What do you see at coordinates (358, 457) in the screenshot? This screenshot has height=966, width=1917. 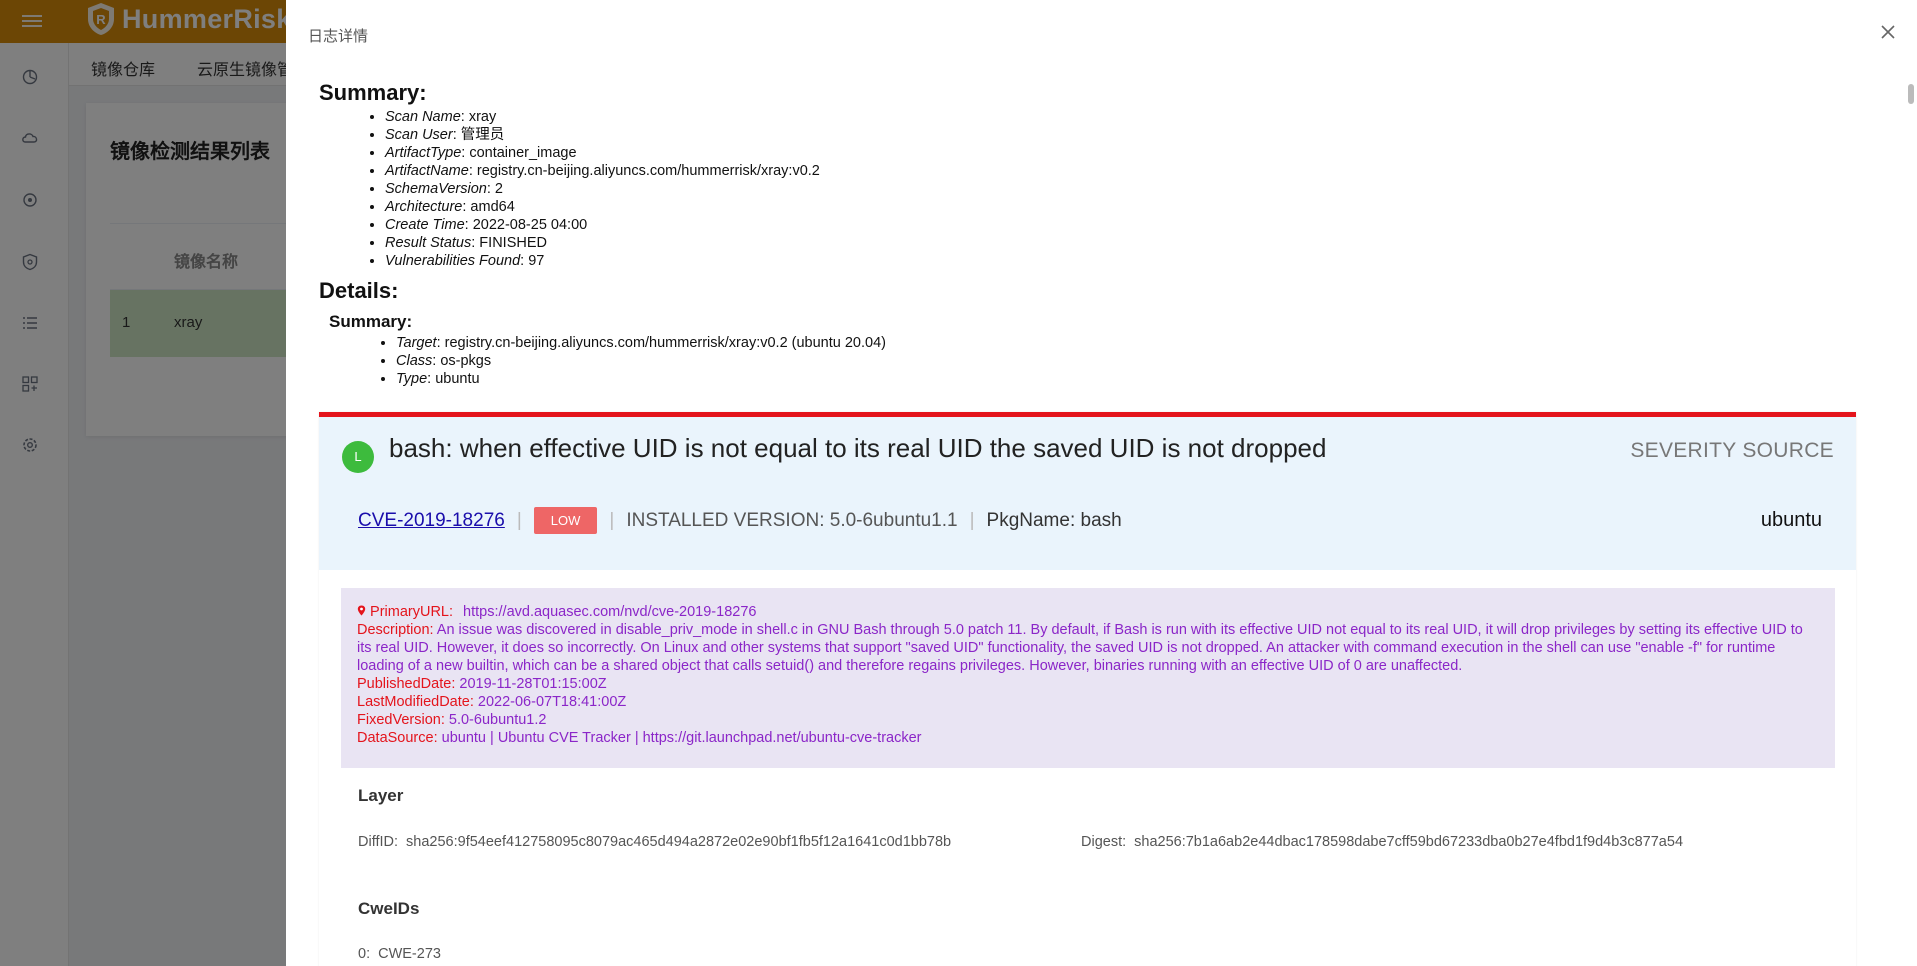 I see `severity-level-badge: L` at bounding box center [358, 457].